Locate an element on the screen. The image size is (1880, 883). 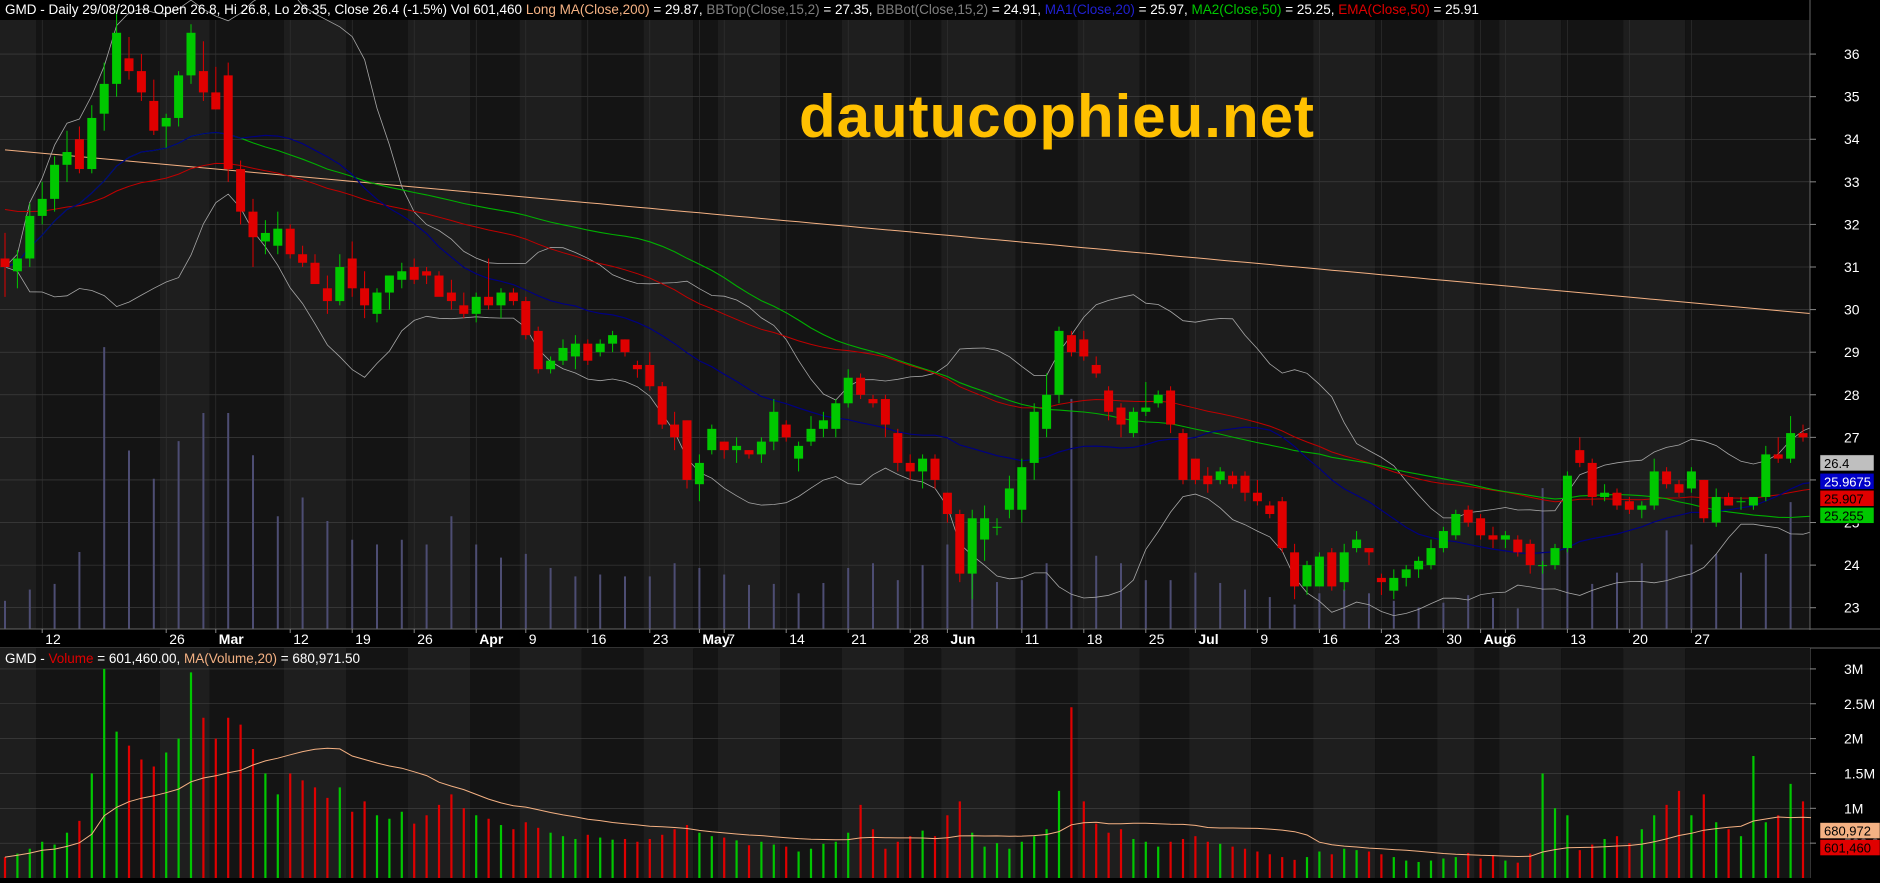
x-tick-label: 6 is located at coordinates (1512, 639).